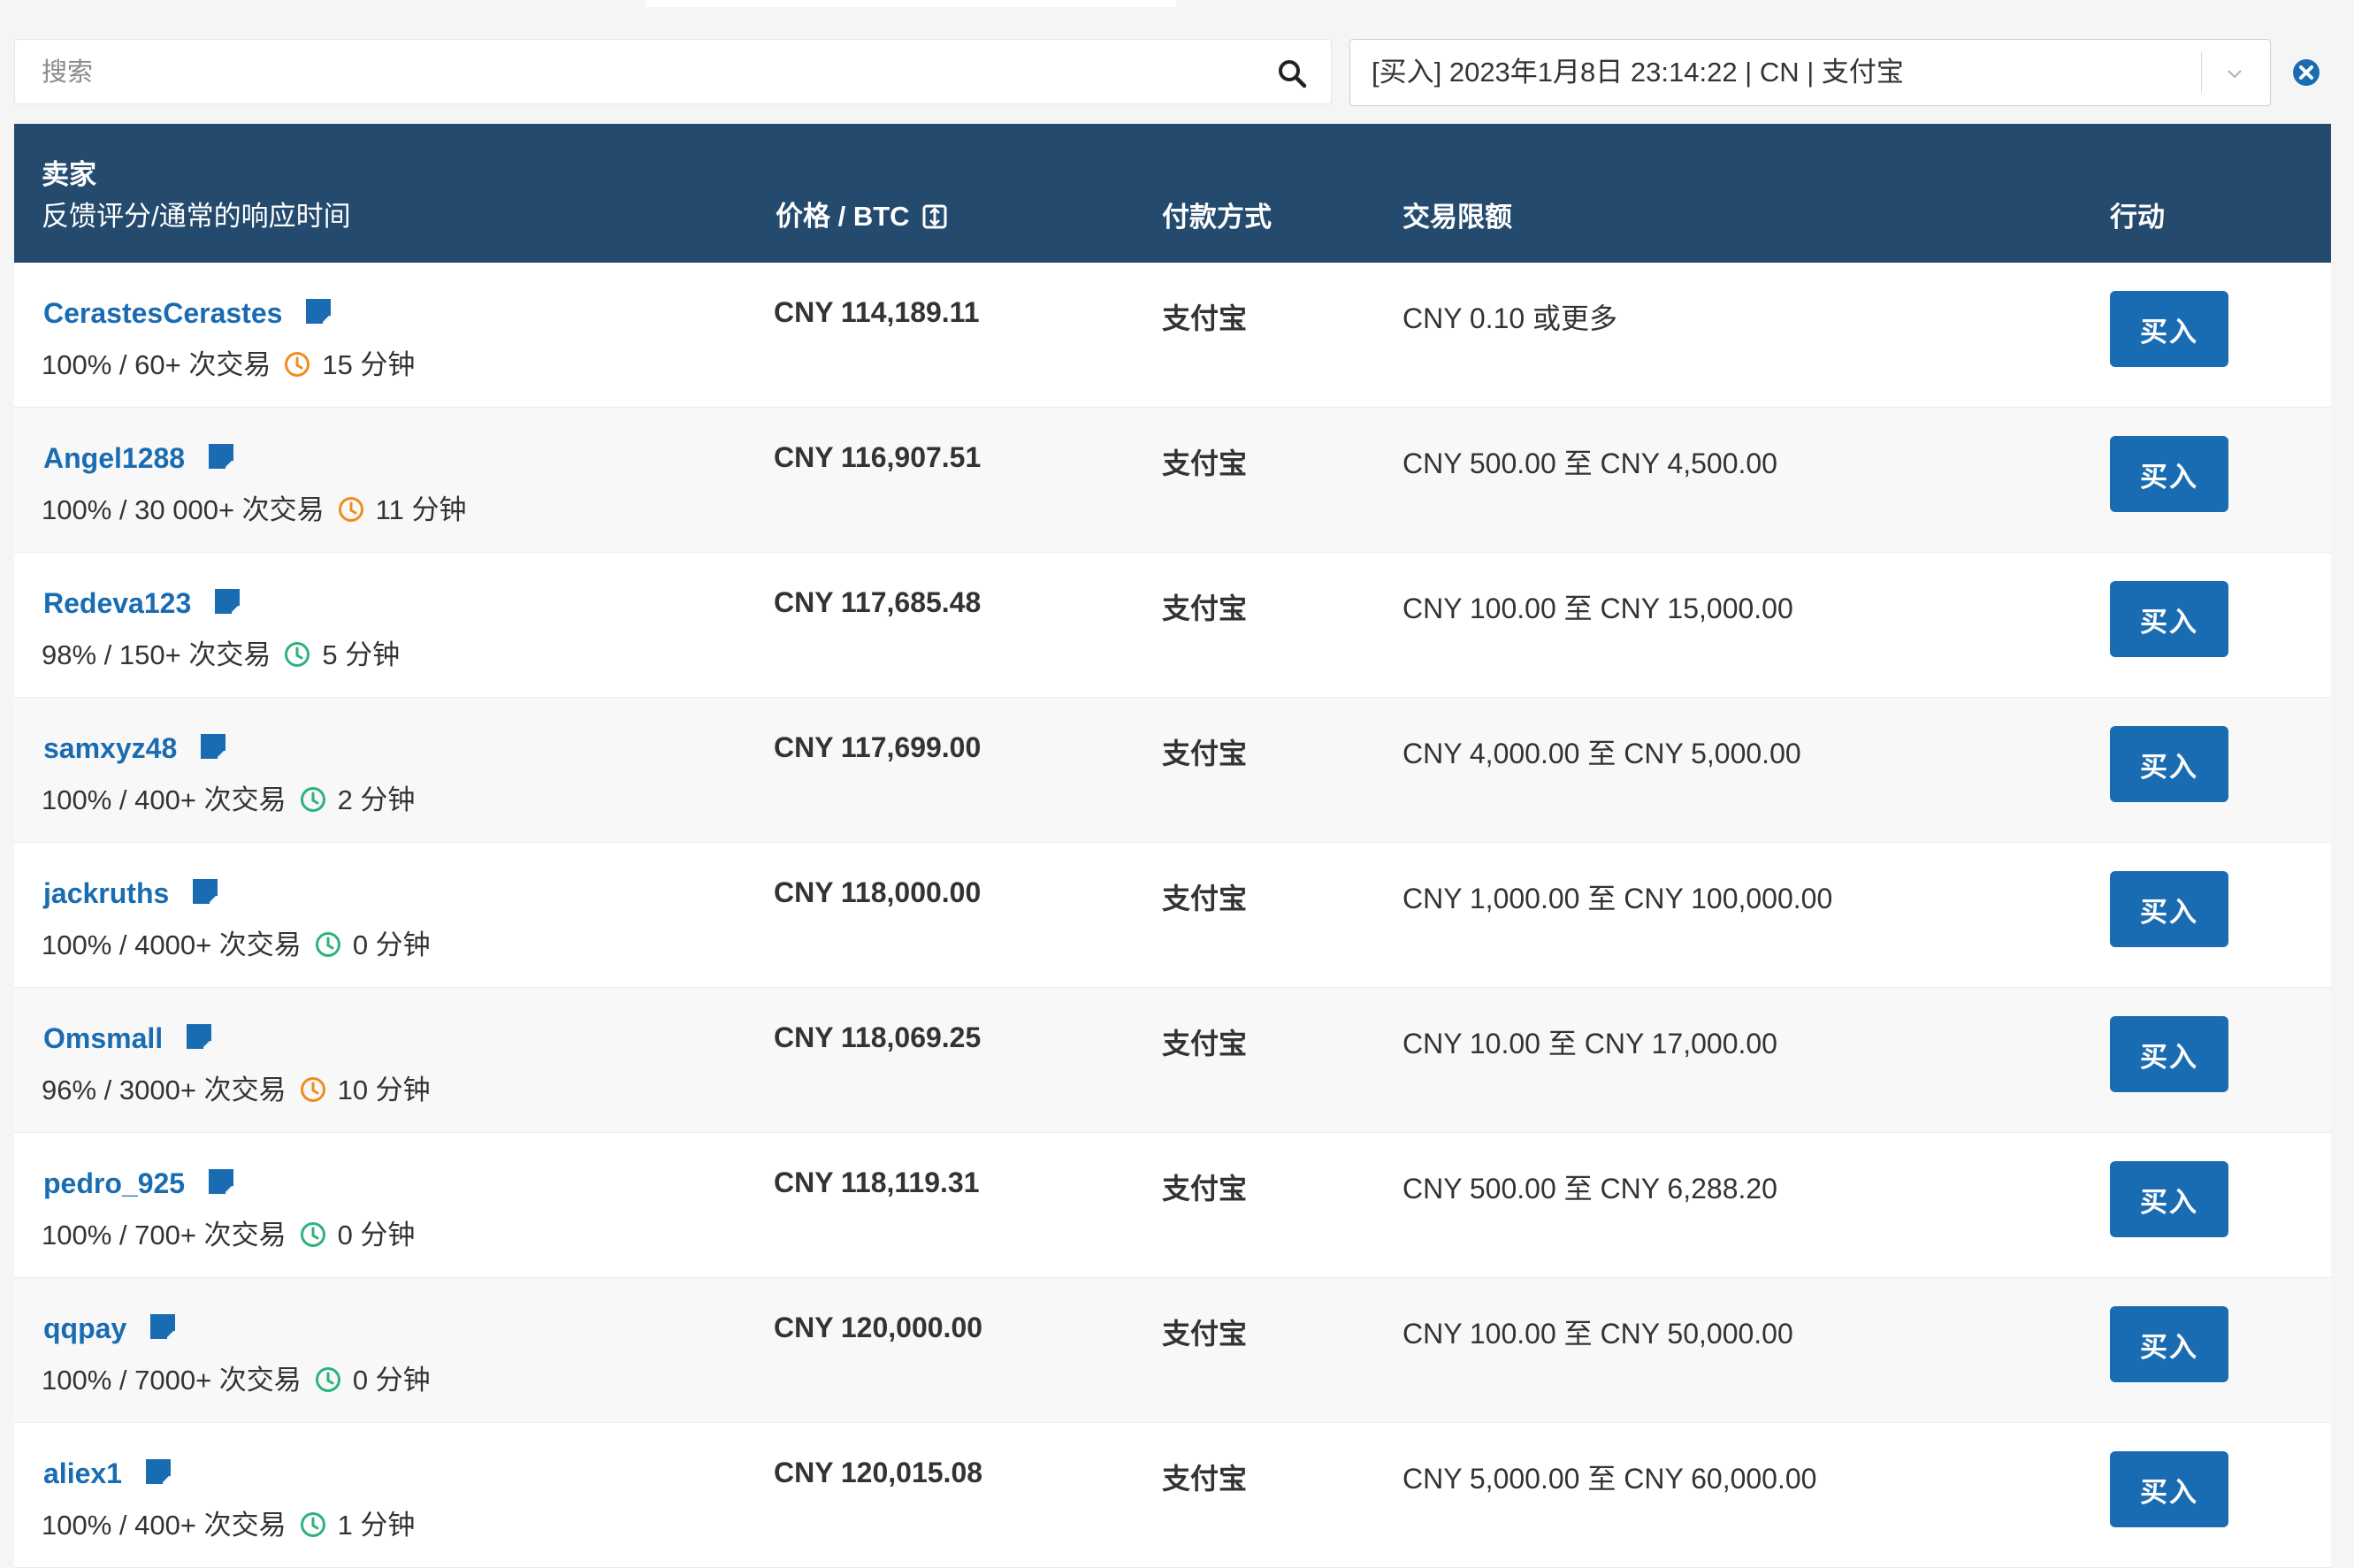 The image size is (2354, 1568). Describe the element at coordinates (879, 1327) in the screenshot. I see `price-value: CNY 120,000.00` at that location.